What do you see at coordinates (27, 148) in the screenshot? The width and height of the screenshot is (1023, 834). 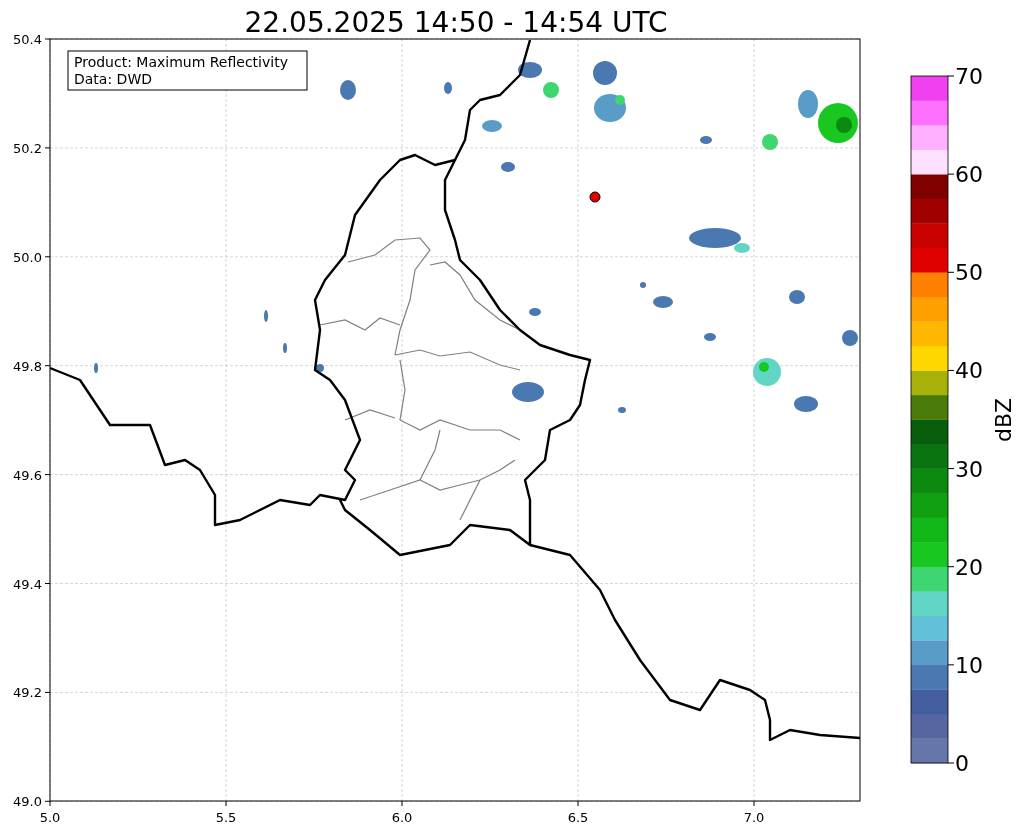 I see `y-tick-label: 50.2` at bounding box center [27, 148].